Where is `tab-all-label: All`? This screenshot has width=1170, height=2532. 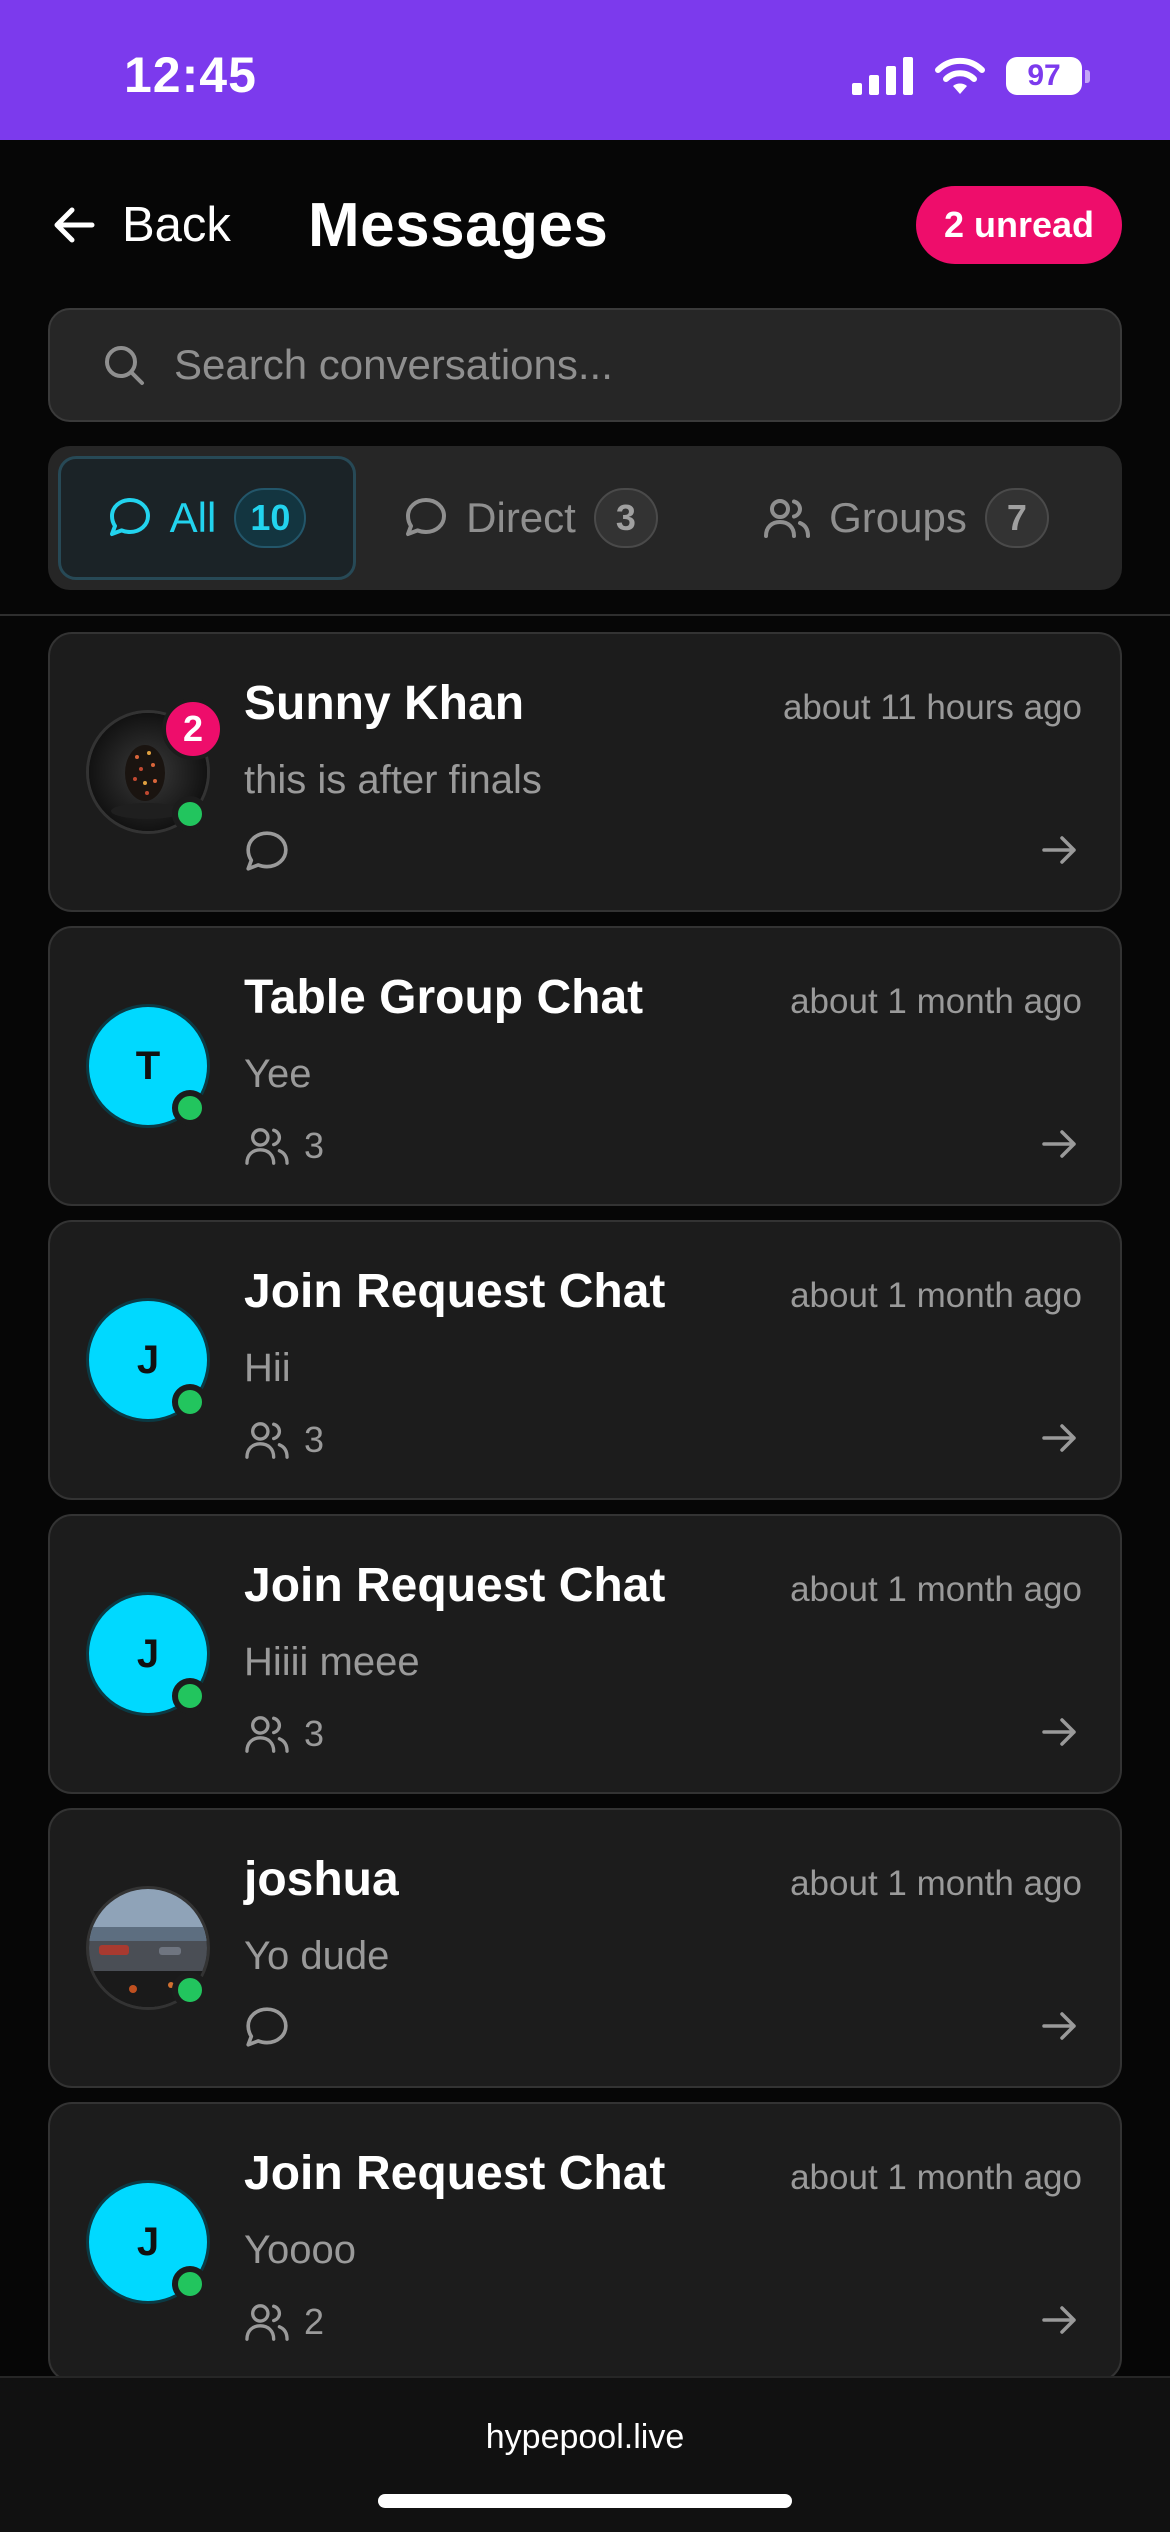
tab-all-label: All is located at coordinates (193, 517).